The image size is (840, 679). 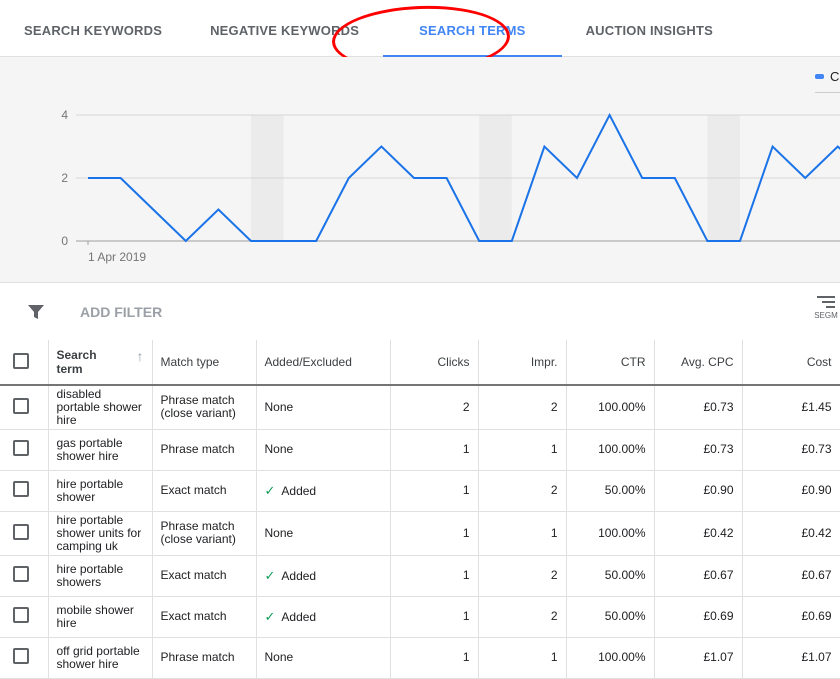 What do you see at coordinates (718, 406) in the screenshot?
I see `cell-value: £0.73` at bounding box center [718, 406].